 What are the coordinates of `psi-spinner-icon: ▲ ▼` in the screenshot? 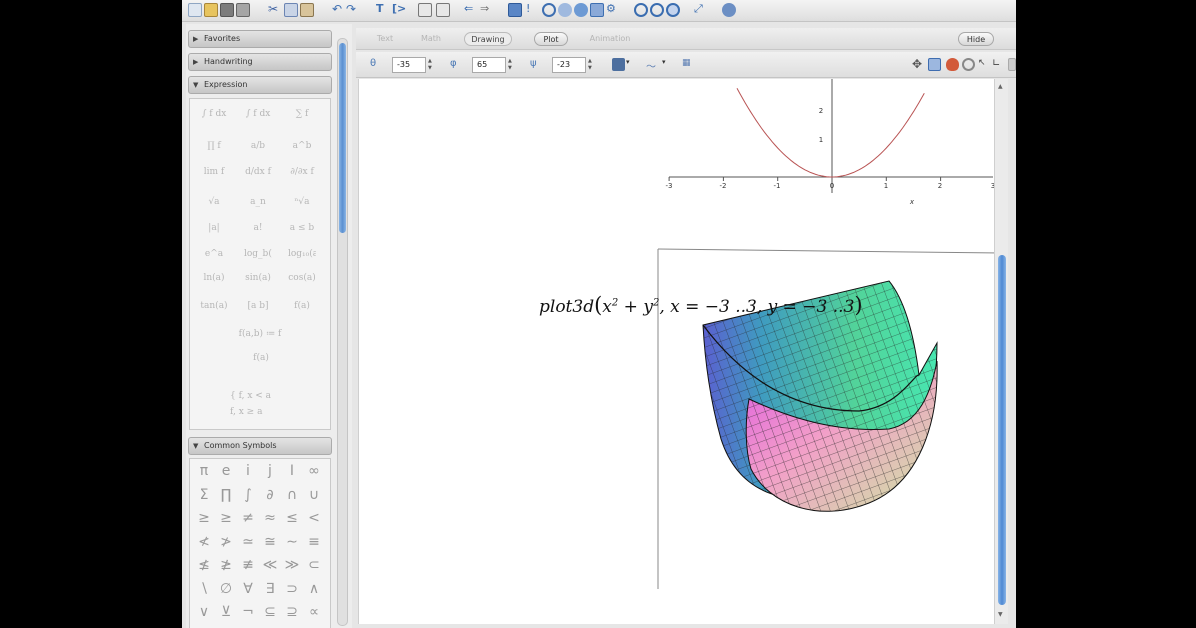 It's located at (591, 65).